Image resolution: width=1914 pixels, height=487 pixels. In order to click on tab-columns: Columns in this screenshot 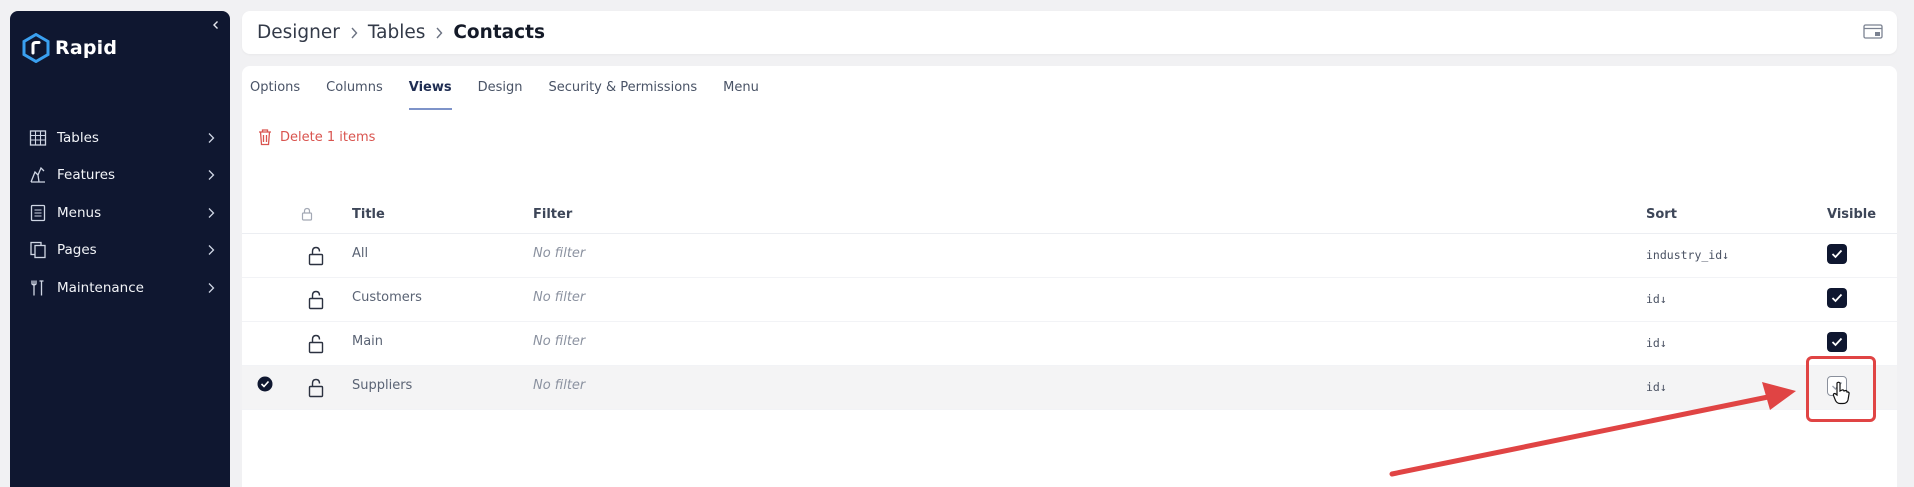, I will do `click(354, 88)`.